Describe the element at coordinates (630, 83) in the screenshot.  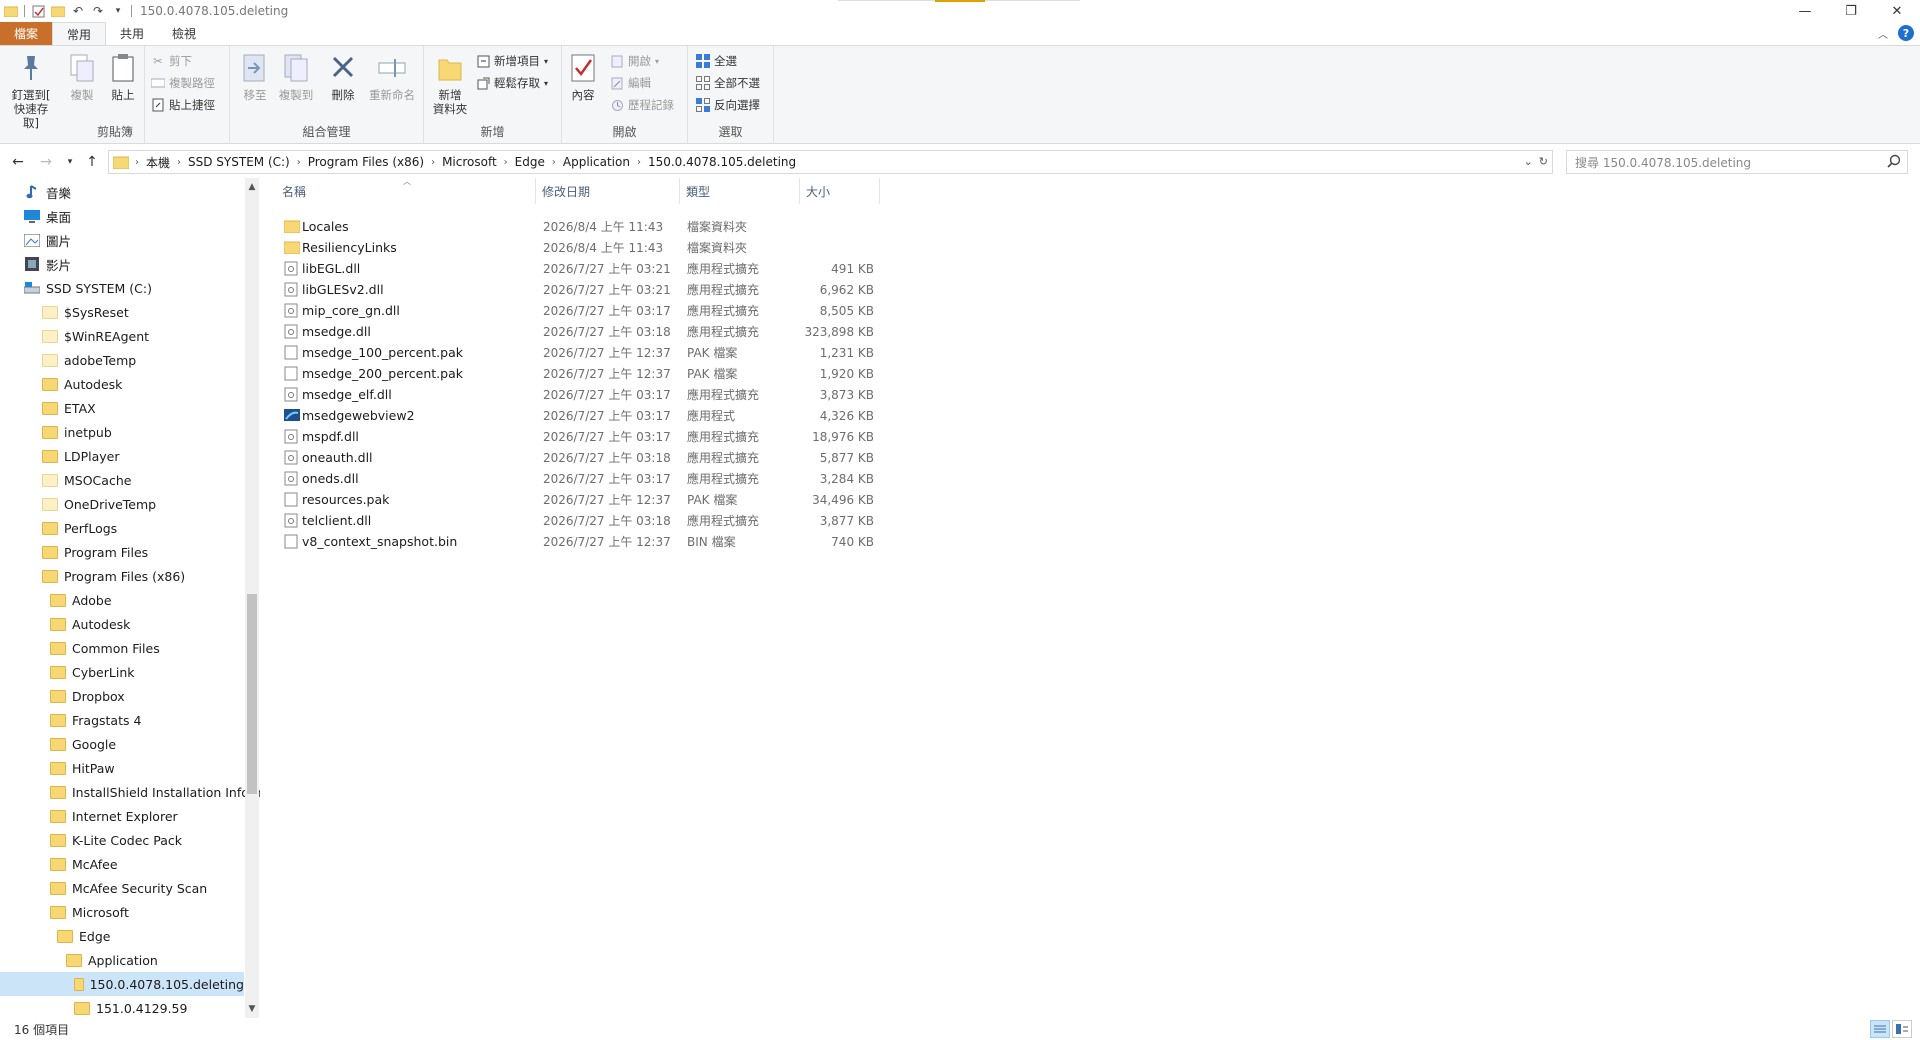
I see `edit-button: 編輯` at that location.